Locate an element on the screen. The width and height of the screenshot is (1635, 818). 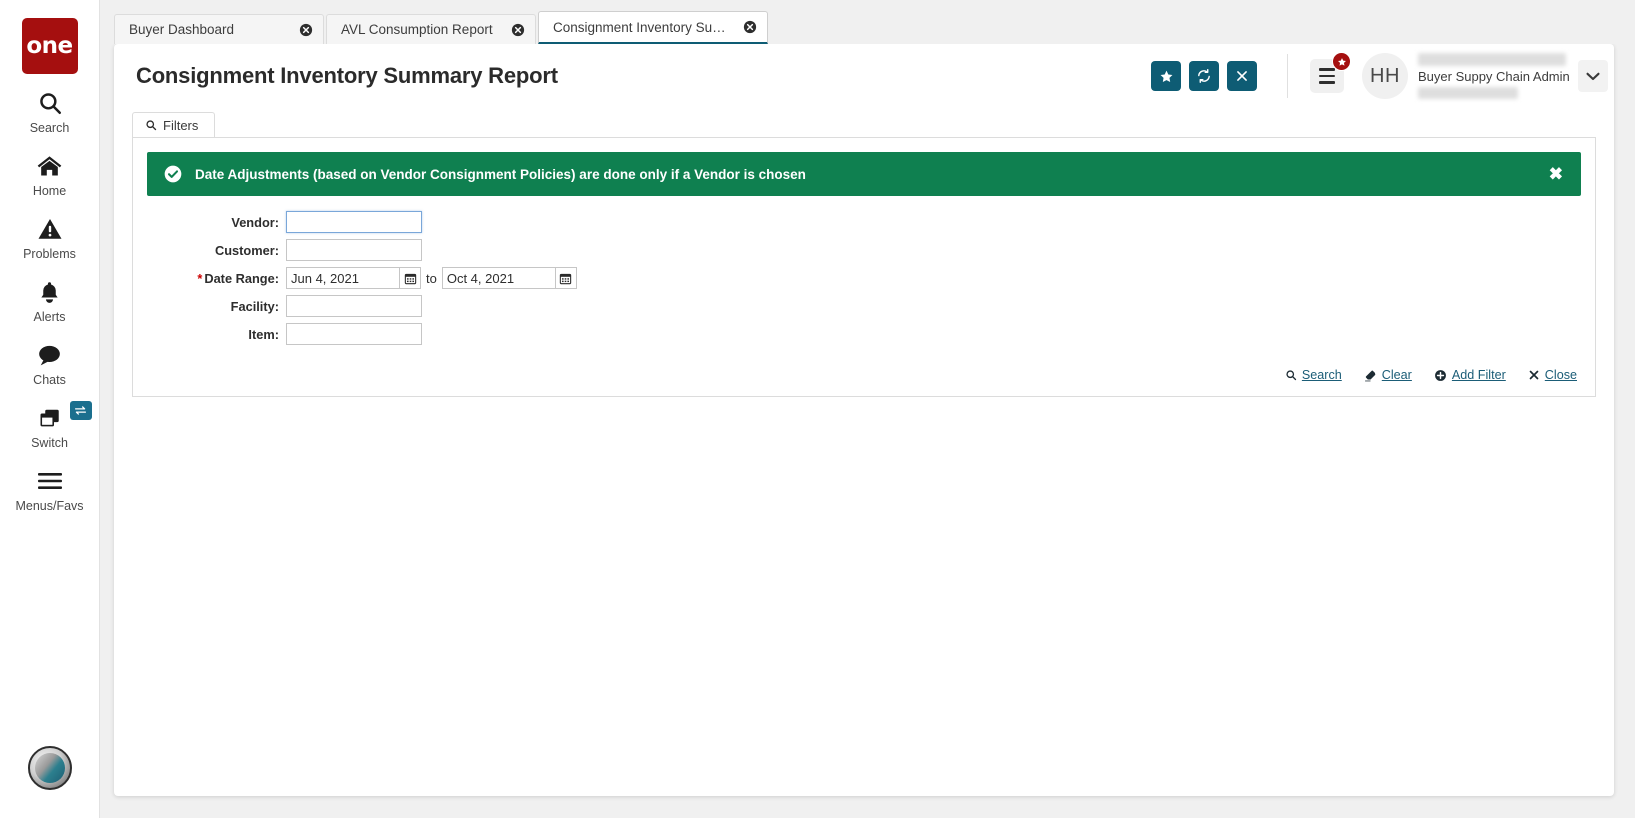
tab-avl-consumption-report: AVL Consumption Report is located at coordinates (431, 29).